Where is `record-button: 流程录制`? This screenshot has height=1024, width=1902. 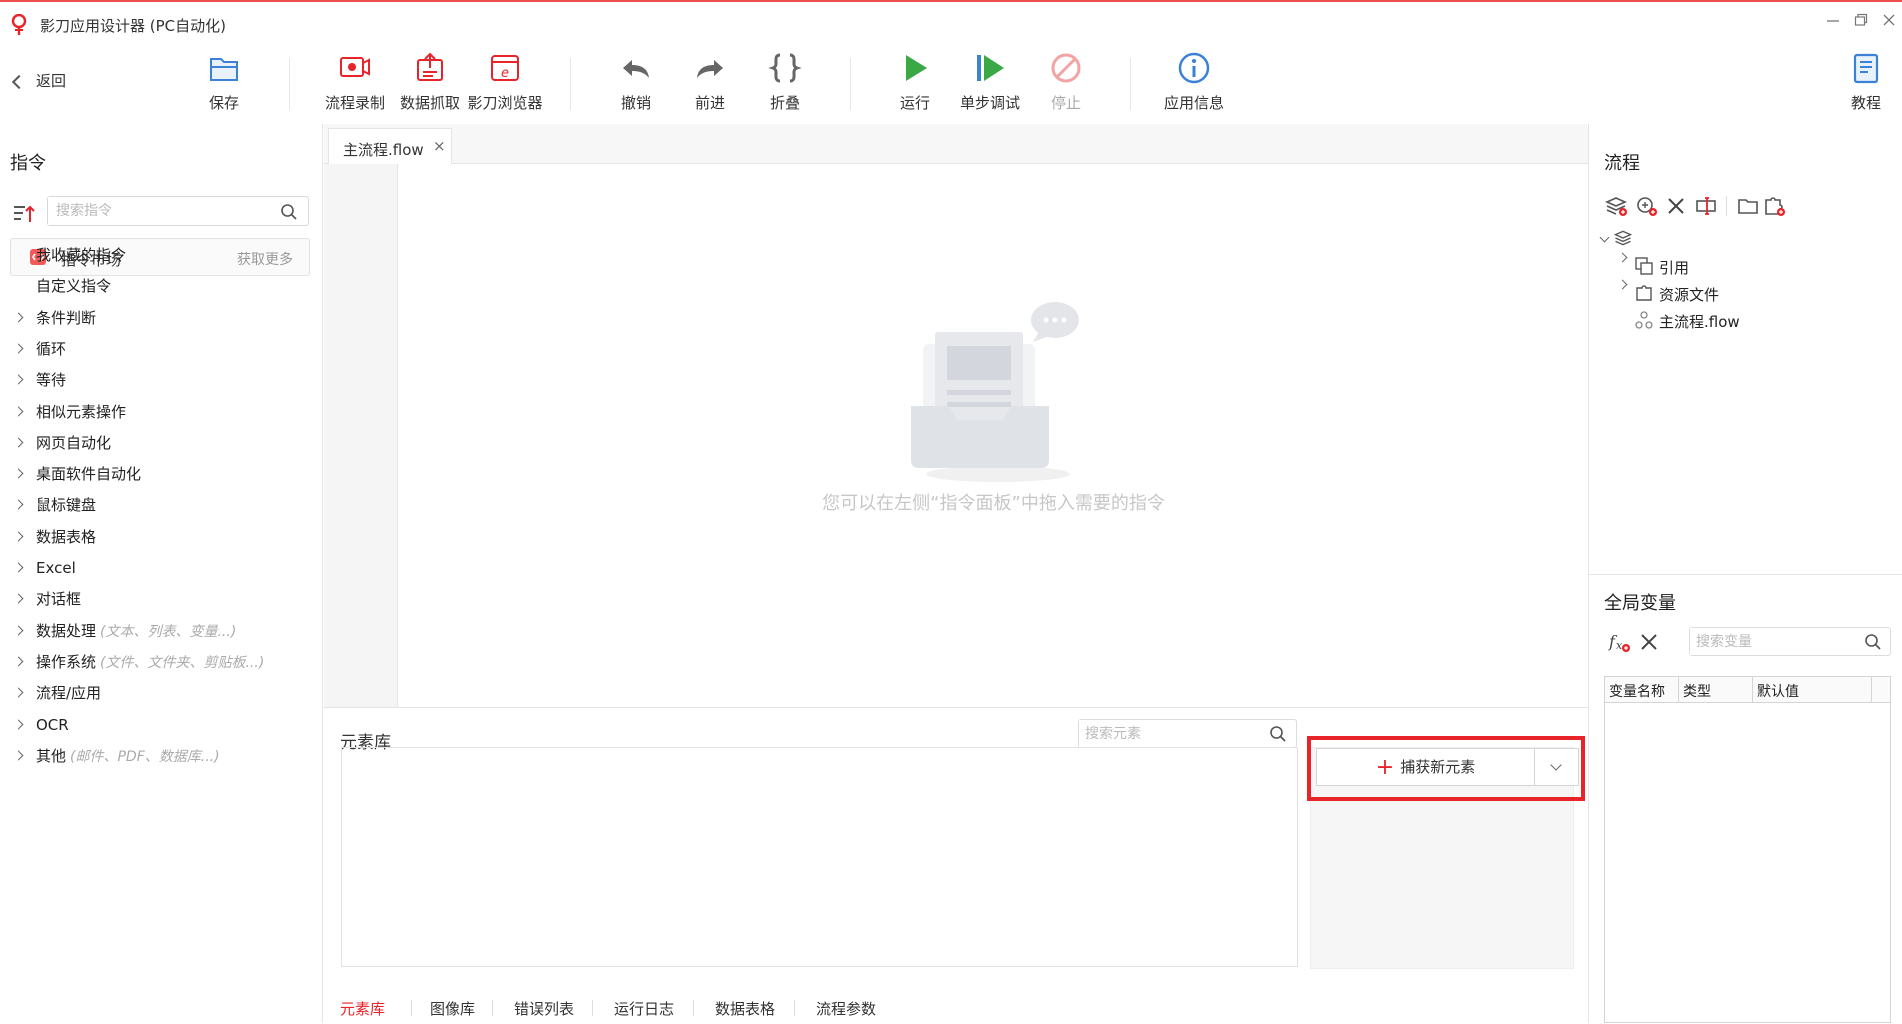
record-button: 流程录制 is located at coordinates (355, 84).